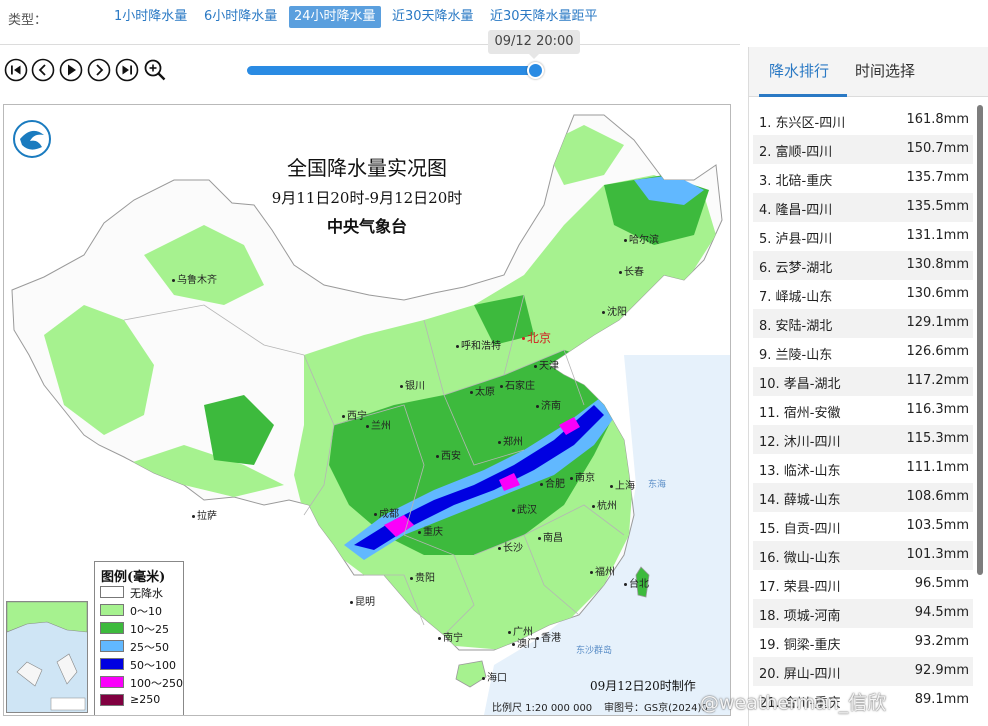 The width and height of the screenshot is (988, 726). What do you see at coordinates (430, 530) in the screenshot?
I see `city-label: 重庆` at bounding box center [430, 530].